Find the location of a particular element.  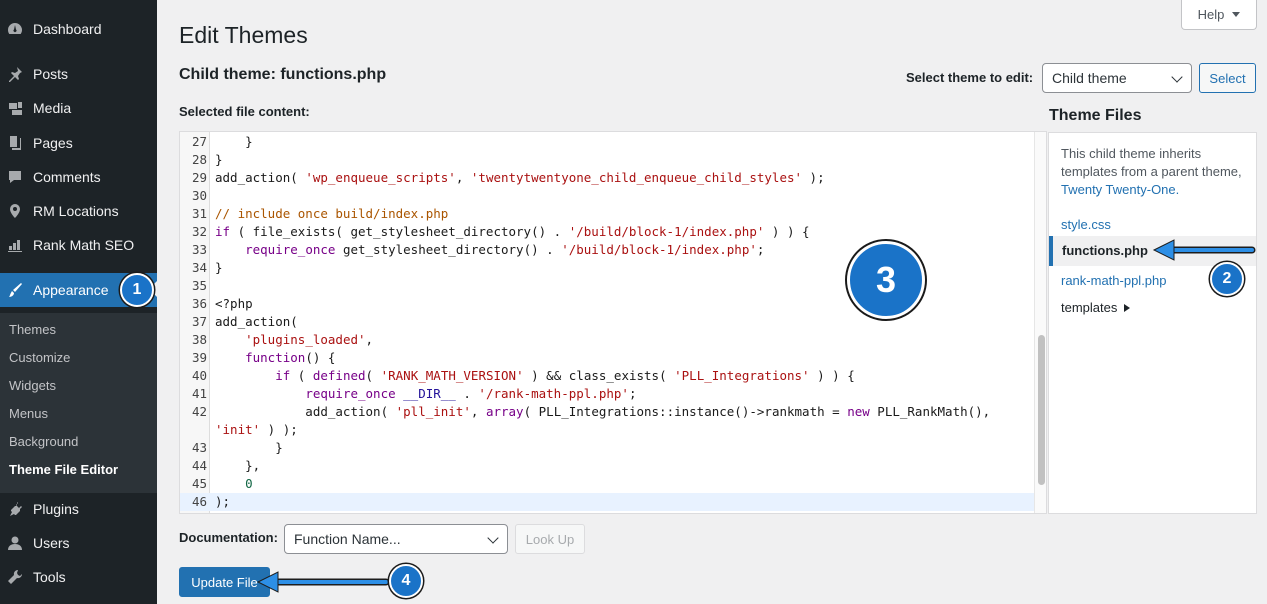

submenu-item-menus: Menus is located at coordinates (28, 413).